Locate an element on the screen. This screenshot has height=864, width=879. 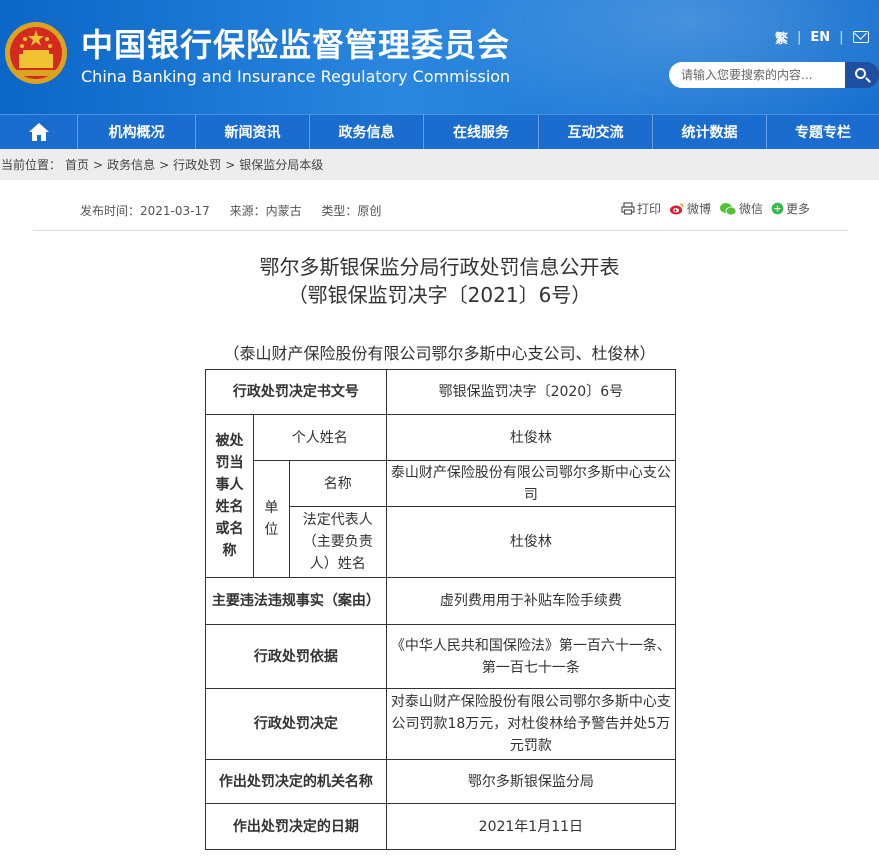
breadcrumb-penalty: 行政处罚 is located at coordinates (197, 164).